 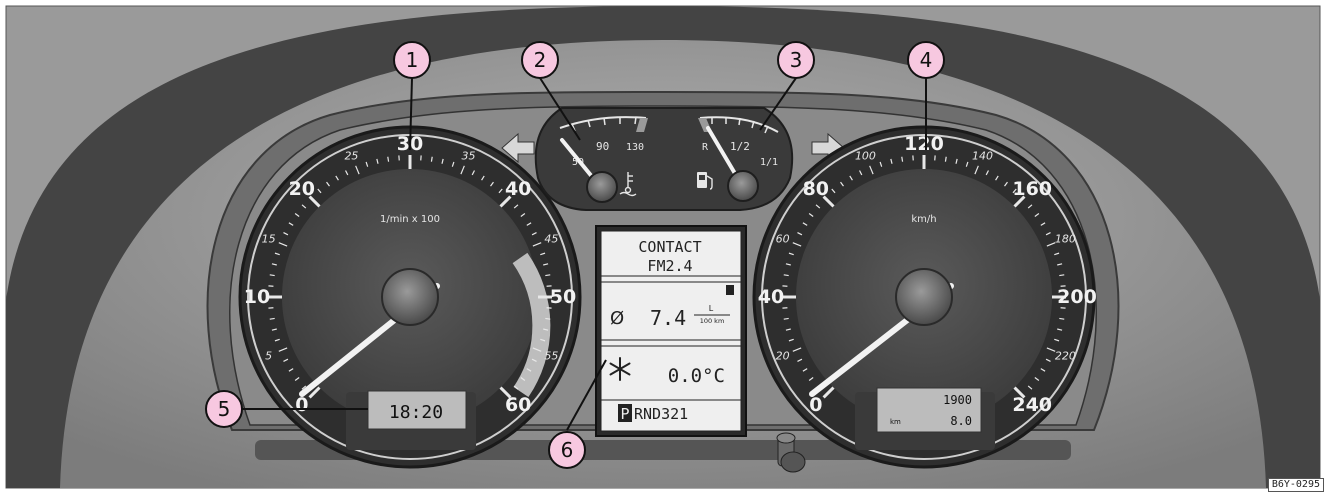 I want to click on tachometer-minor-label: 5, so click(x=268, y=356).